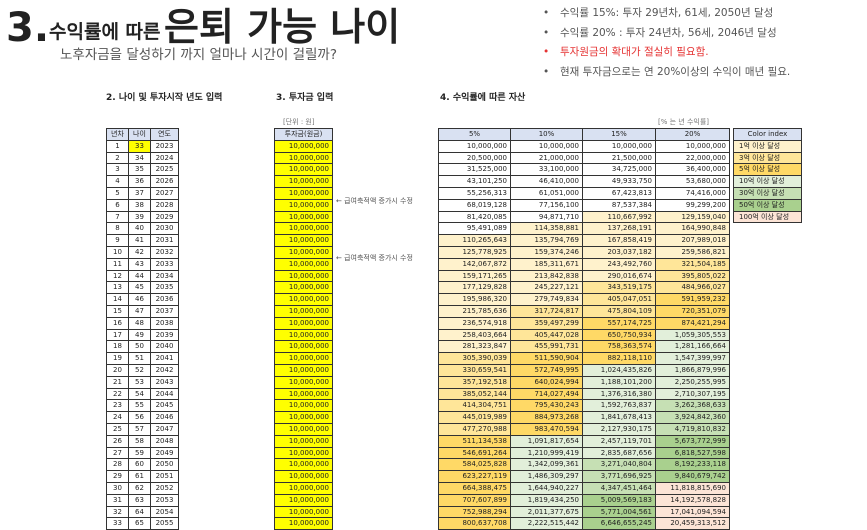 This screenshot has height=530, width=867. Describe the element at coordinates (139, 240) in the screenshot. I see `age-cell: 41` at that location.